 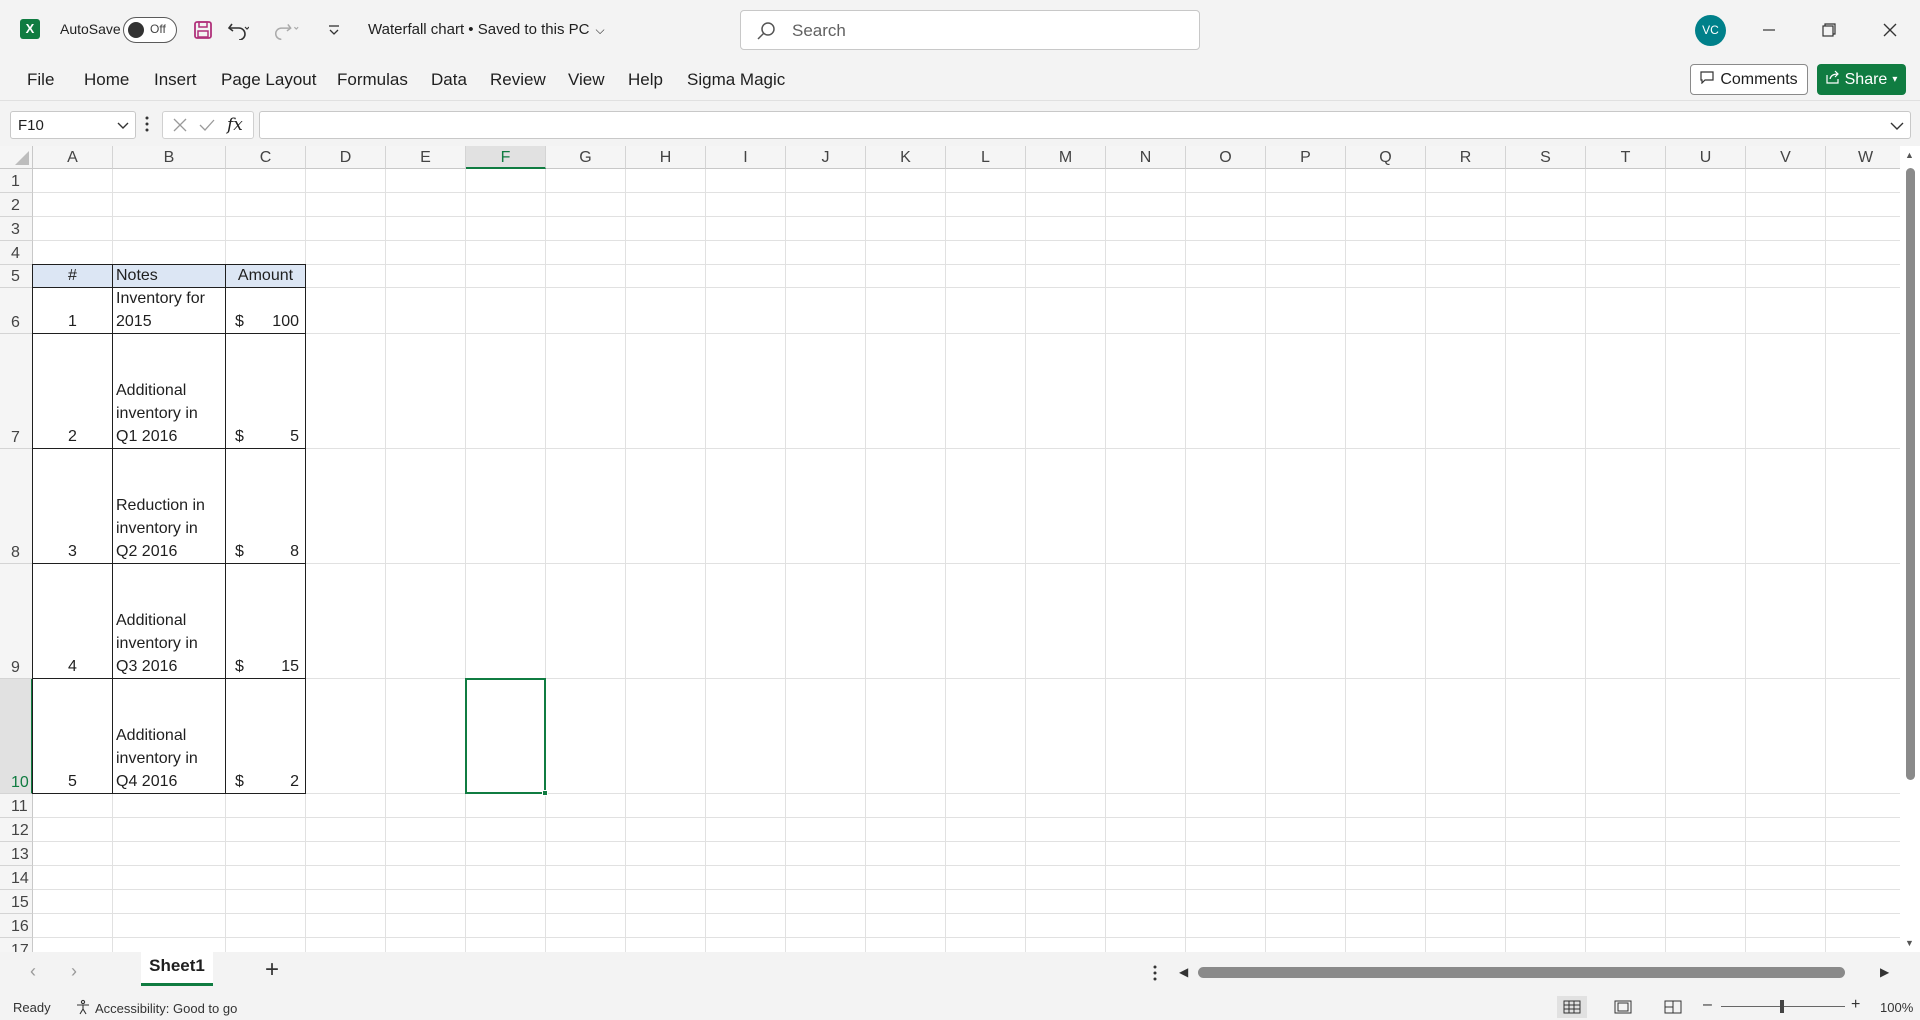 I want to click on row-header-6: 6, so click(x=16, y=311).